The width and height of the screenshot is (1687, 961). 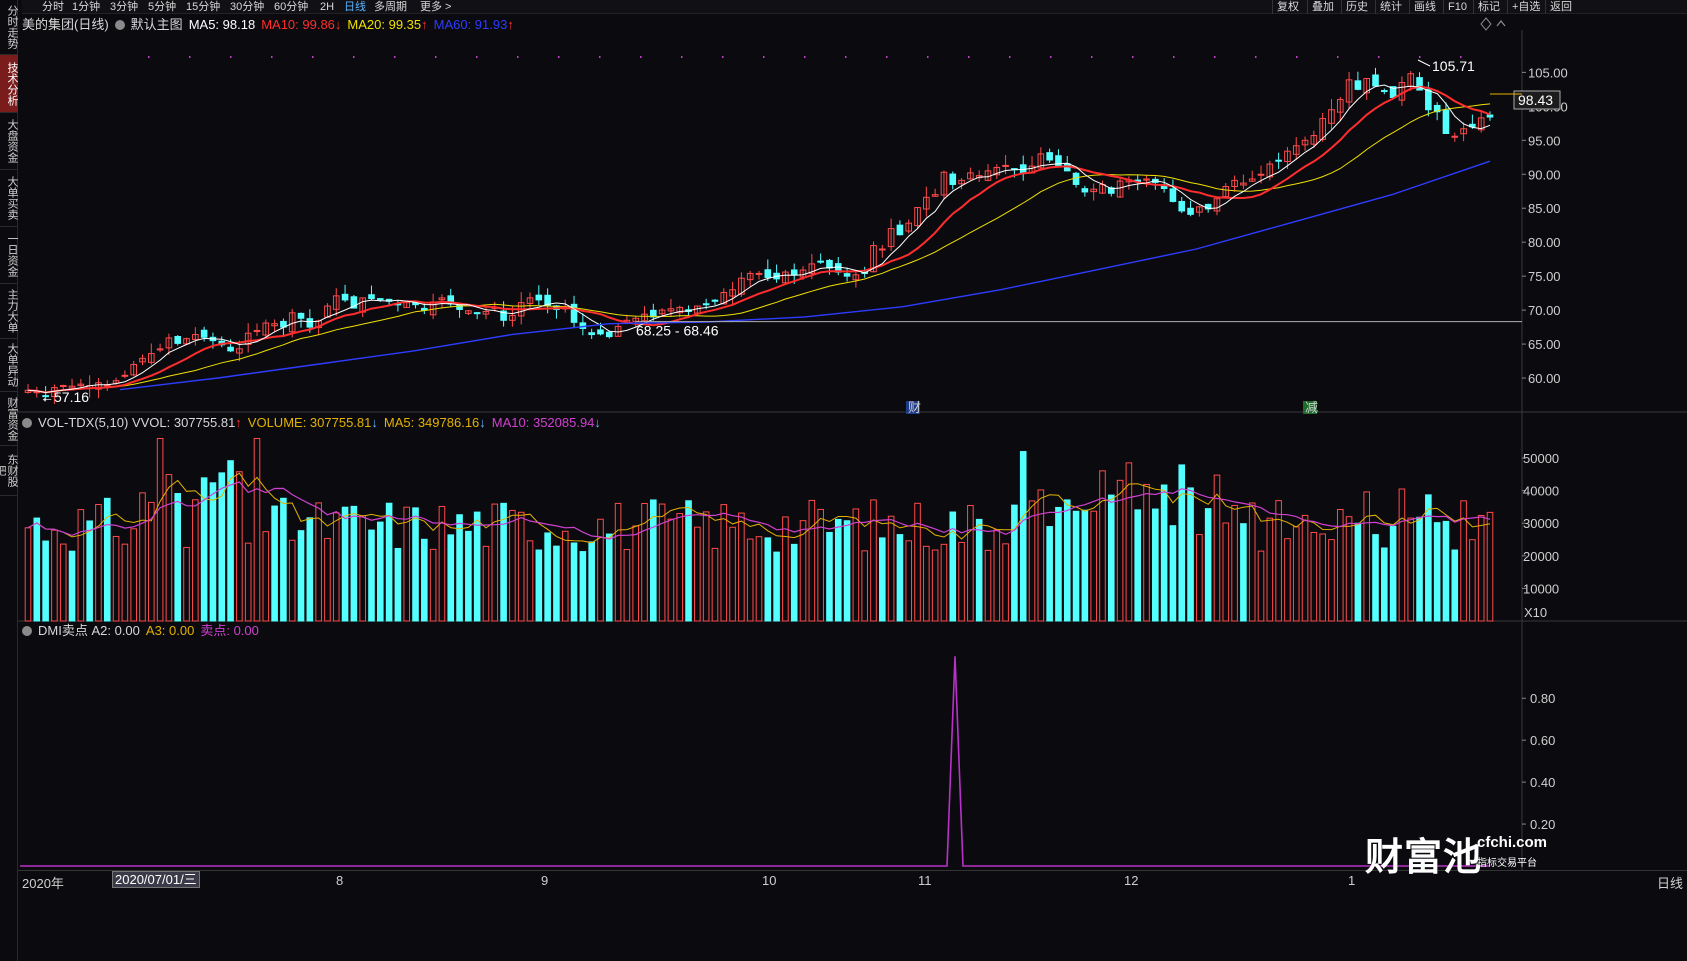 What do you see at coordinates (327, 7) in the screenshot?
I see `period-tab: 2H` at bounding box center [327, 7].